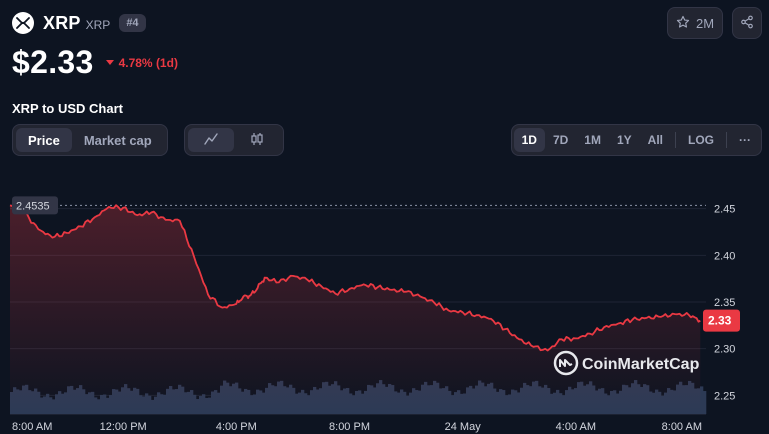 The height and width of the screenshot is (434, 769). Describe the element at coordinates (132, 23) in the screenshot. I see `rank-badge: #4` at that location.